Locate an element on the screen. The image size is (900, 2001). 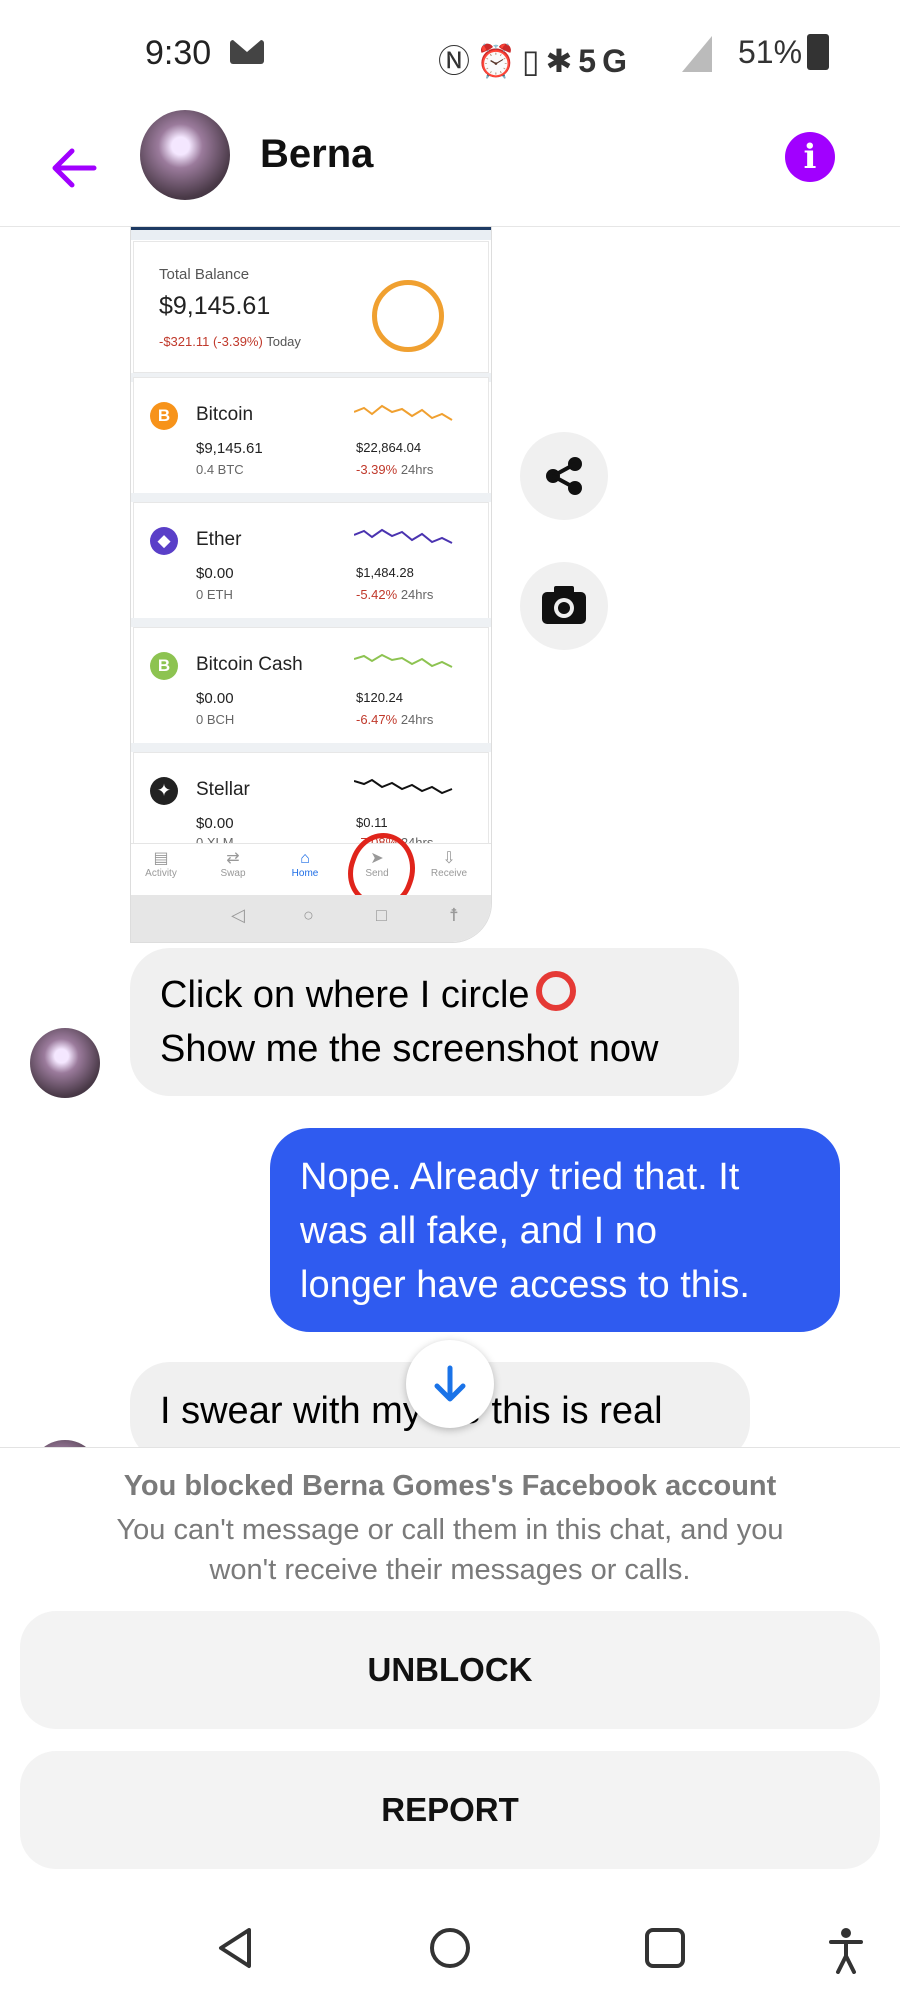
back-arrow-icon is located at coordinates (74, 168).